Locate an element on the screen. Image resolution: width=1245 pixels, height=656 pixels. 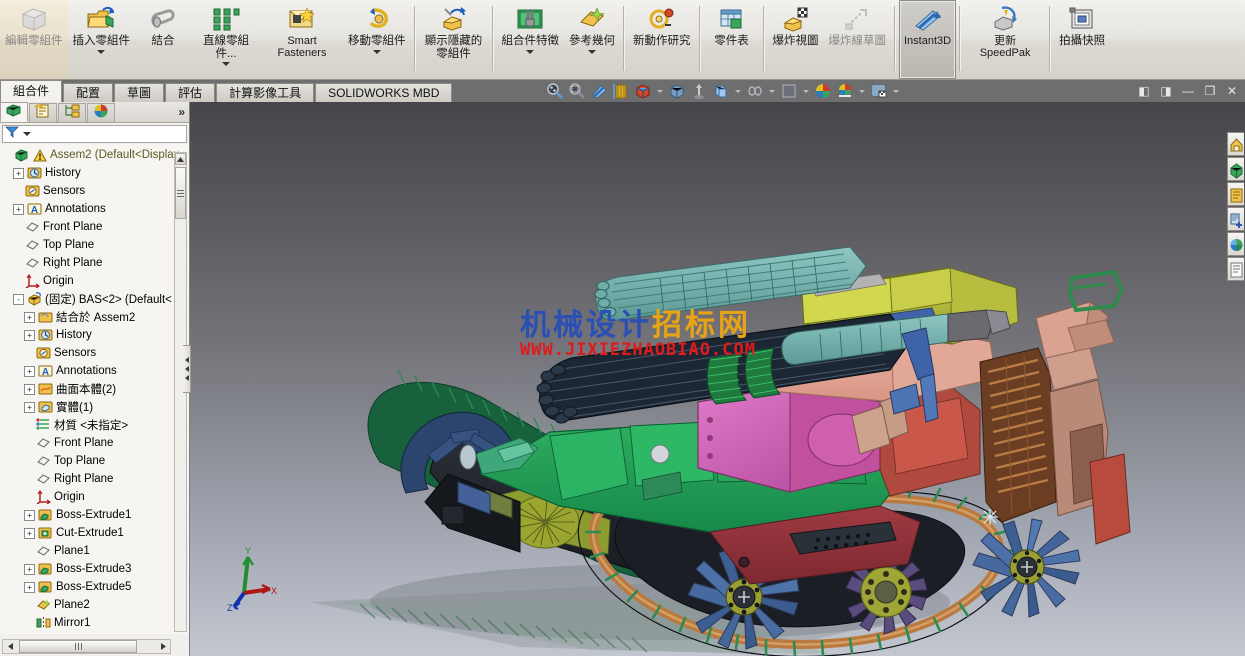
display-manager-tab is located at coordinates (101, 112).